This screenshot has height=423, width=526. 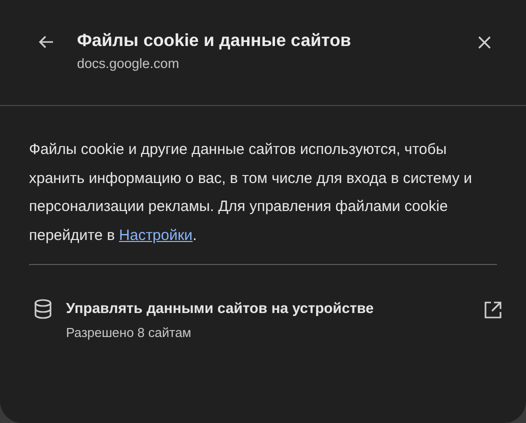 I want to click on close-icon, so click(x=484, y=42).